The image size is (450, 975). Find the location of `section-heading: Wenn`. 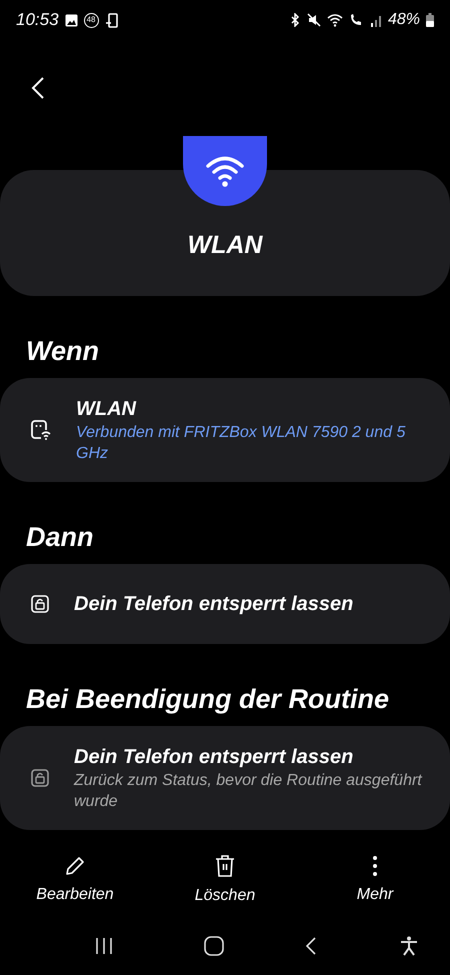

section-heading: Wenn is located at coordinates (62, 351).